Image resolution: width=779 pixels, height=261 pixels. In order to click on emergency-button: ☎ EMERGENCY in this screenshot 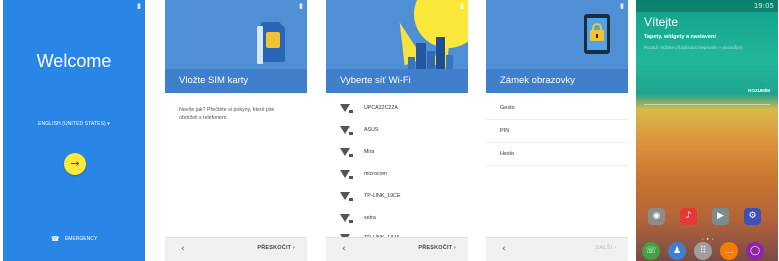, I will do `click(74, 239)`.